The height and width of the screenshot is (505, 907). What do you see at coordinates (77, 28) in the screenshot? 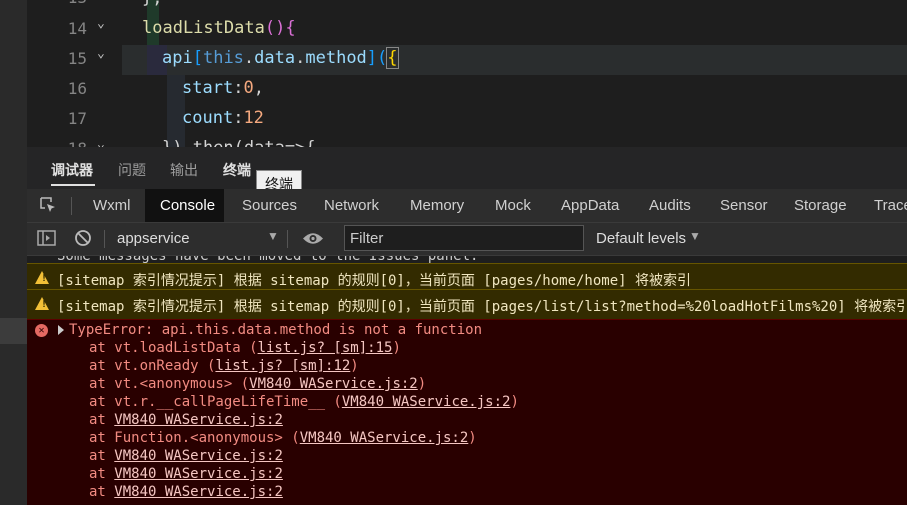
I see `line-number: 14` at bounding box center [77, 28].